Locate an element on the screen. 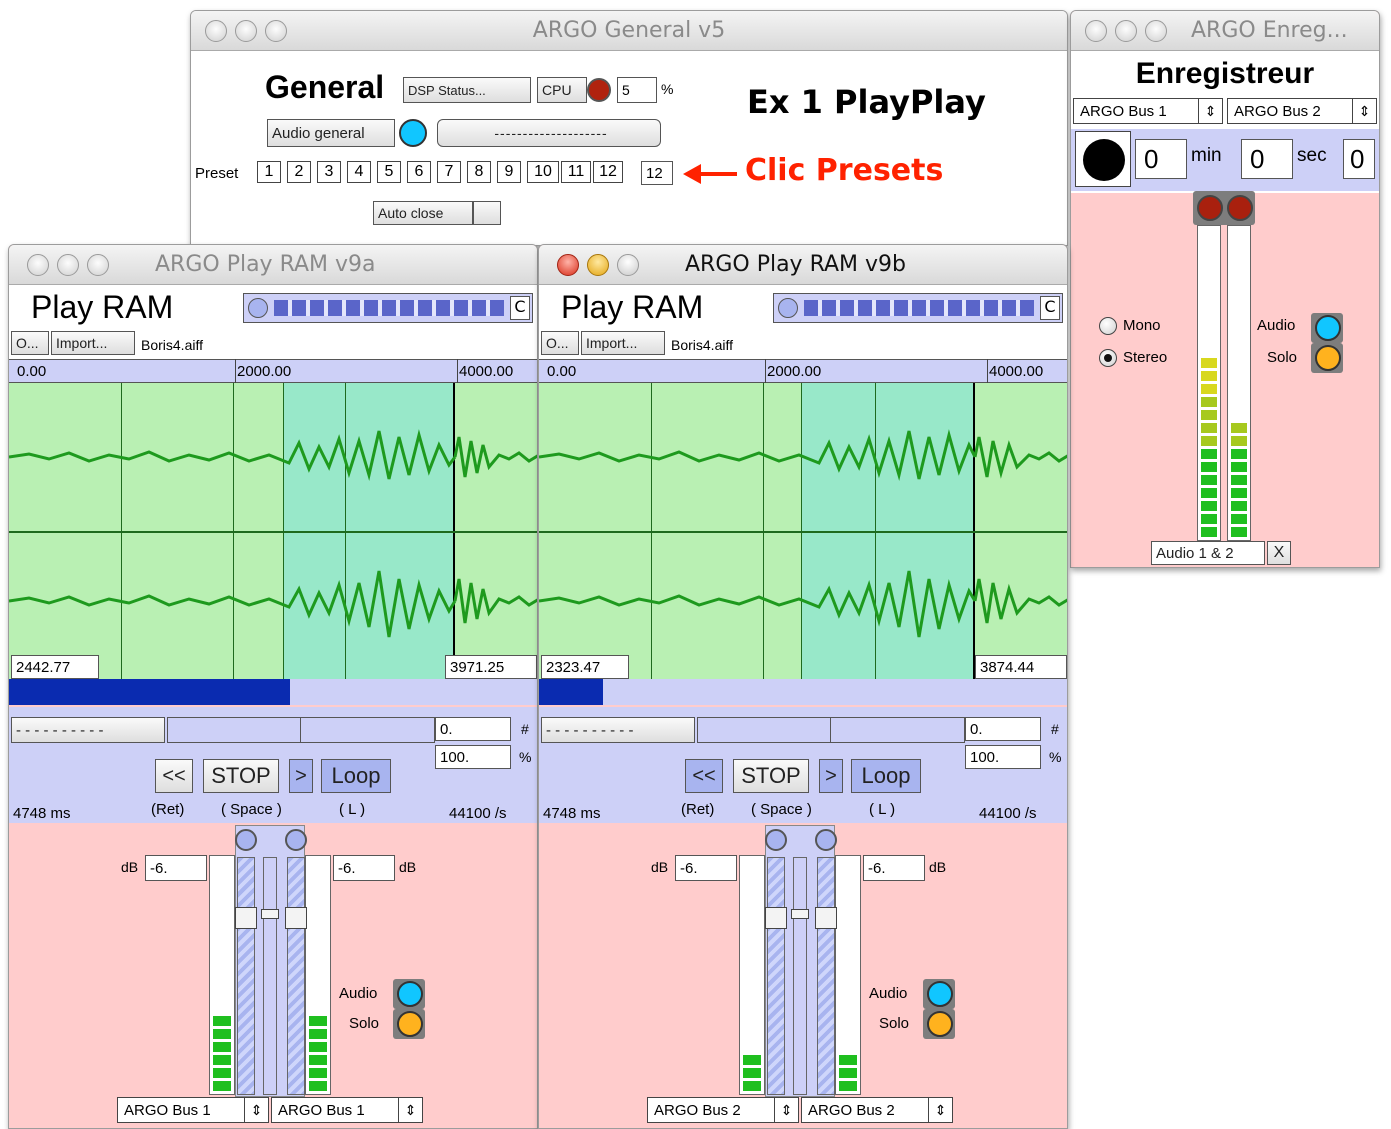  play-a-position-bar: C is located at coordinates (388, 308).